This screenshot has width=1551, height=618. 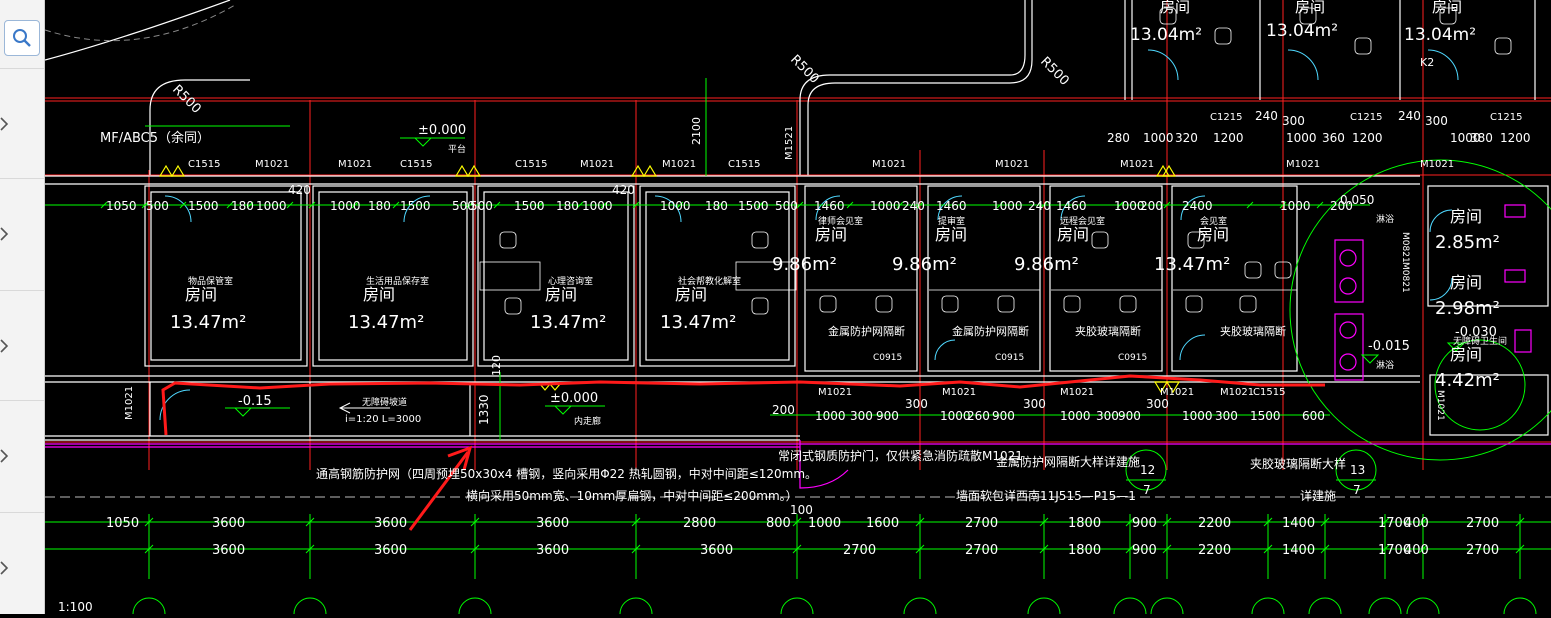 I want to click on door-label: M0821, so click(x=1405, y=247).